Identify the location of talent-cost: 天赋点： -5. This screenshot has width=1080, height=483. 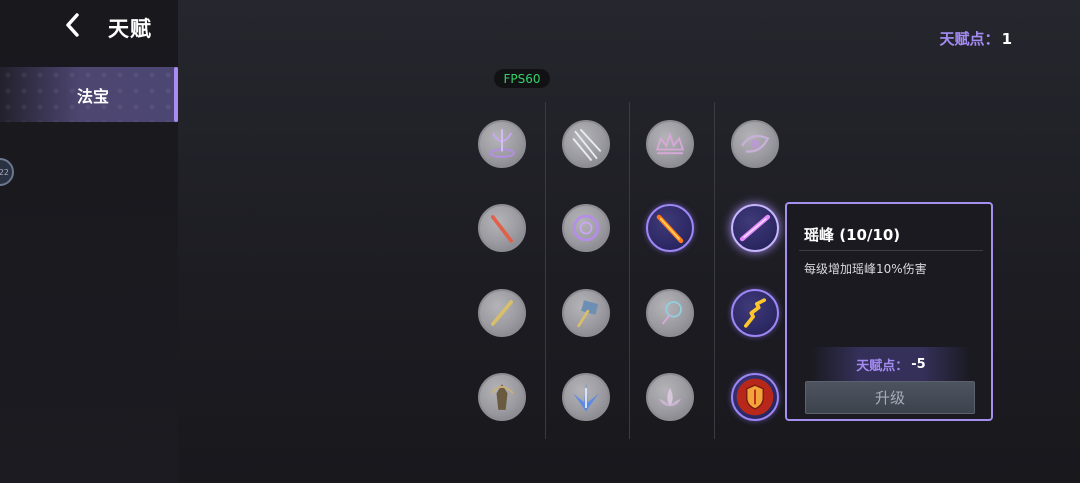
(891, 364).